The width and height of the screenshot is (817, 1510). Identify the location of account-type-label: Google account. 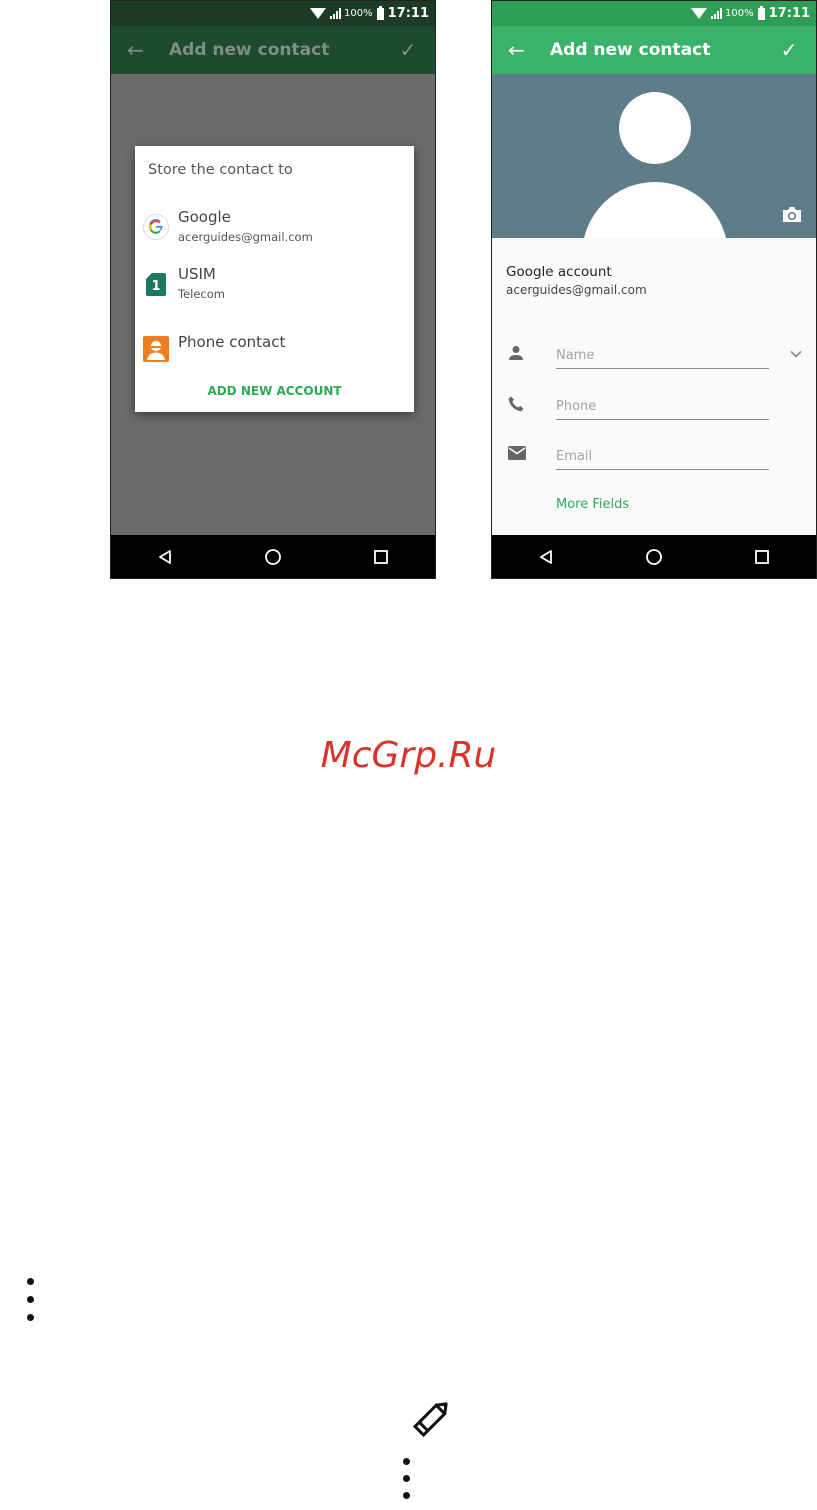
(559, 272).